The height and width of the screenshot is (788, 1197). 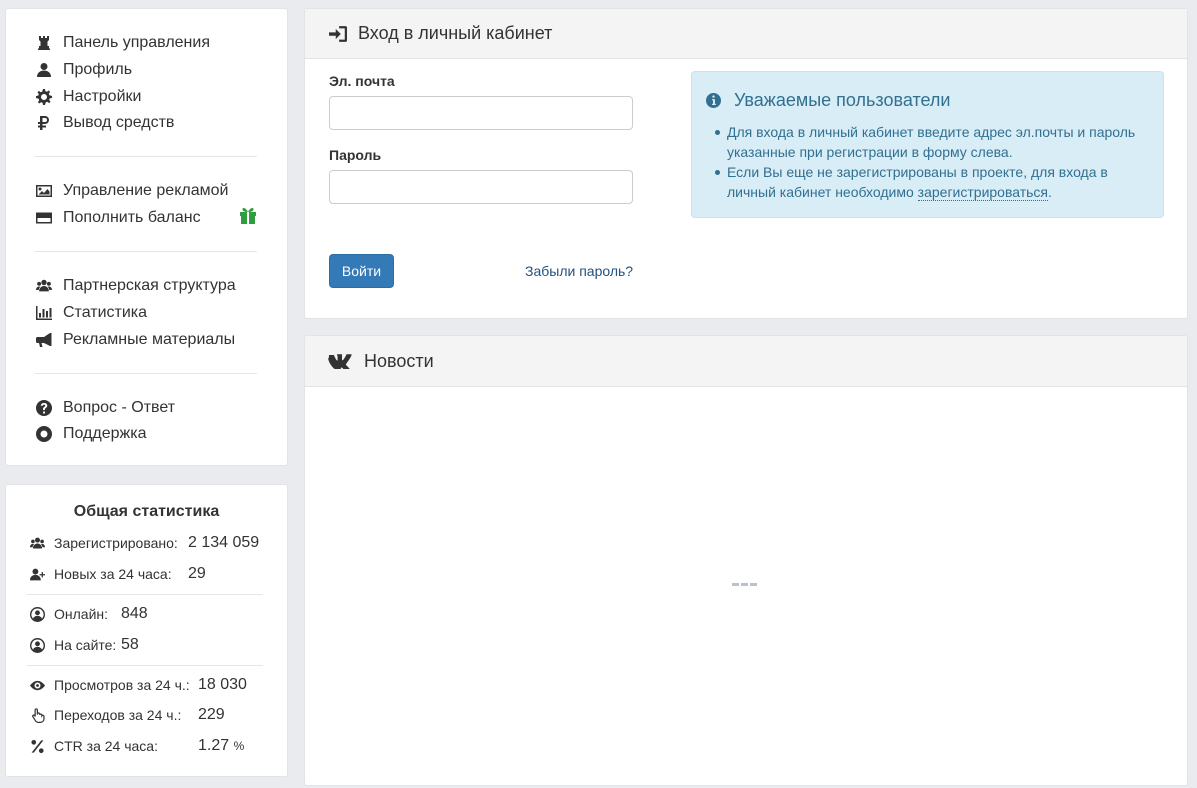 I want to click on bar-chart-icon, so click(x=44, y=313).